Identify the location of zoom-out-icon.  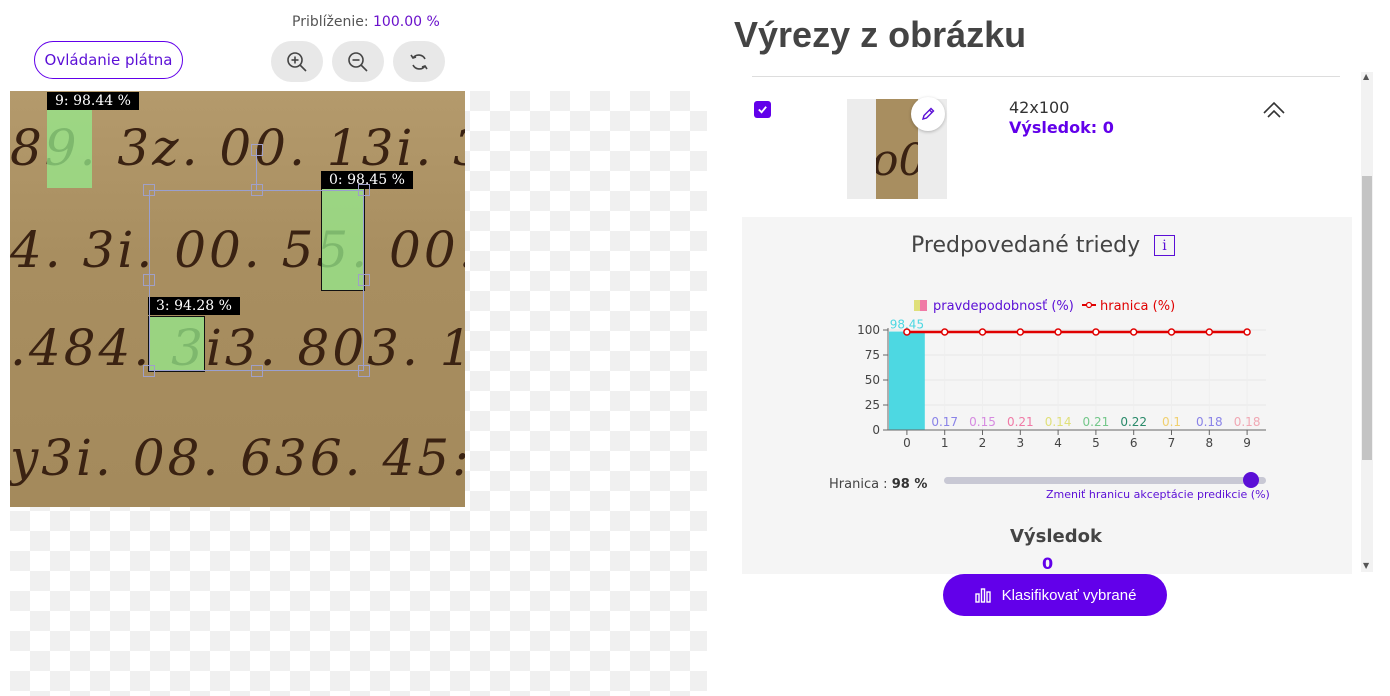
(358, 61).